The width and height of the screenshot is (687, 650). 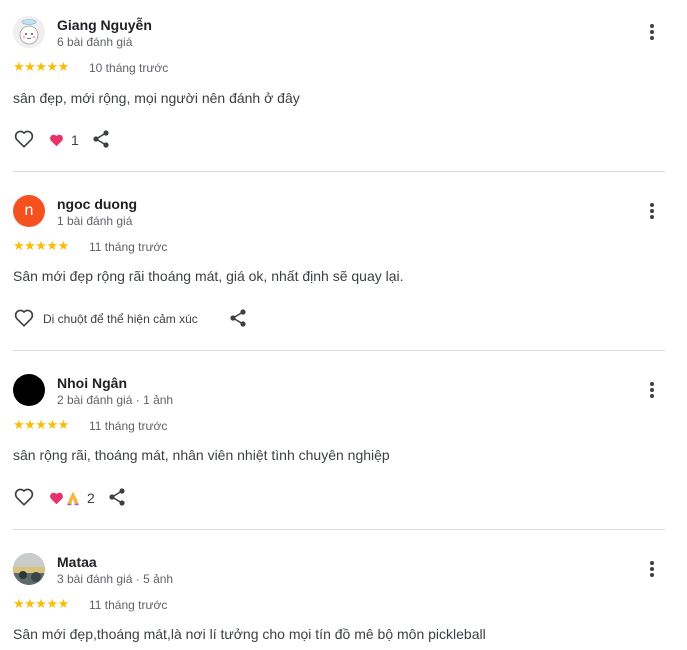 I want to click on review-actions: Di chuột để thể hiện cảm xúc, so click(x=213, y=319).